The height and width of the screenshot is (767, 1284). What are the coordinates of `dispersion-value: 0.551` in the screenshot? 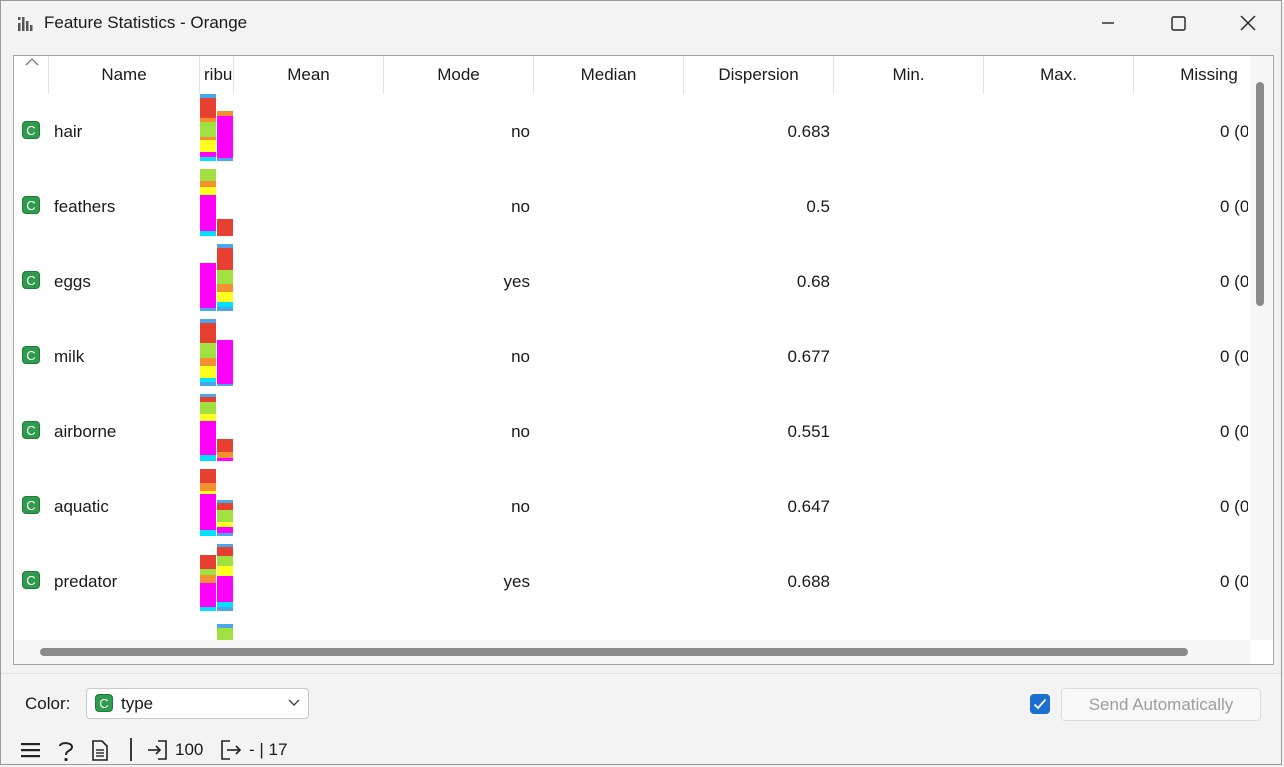 It's located at (808, 431).